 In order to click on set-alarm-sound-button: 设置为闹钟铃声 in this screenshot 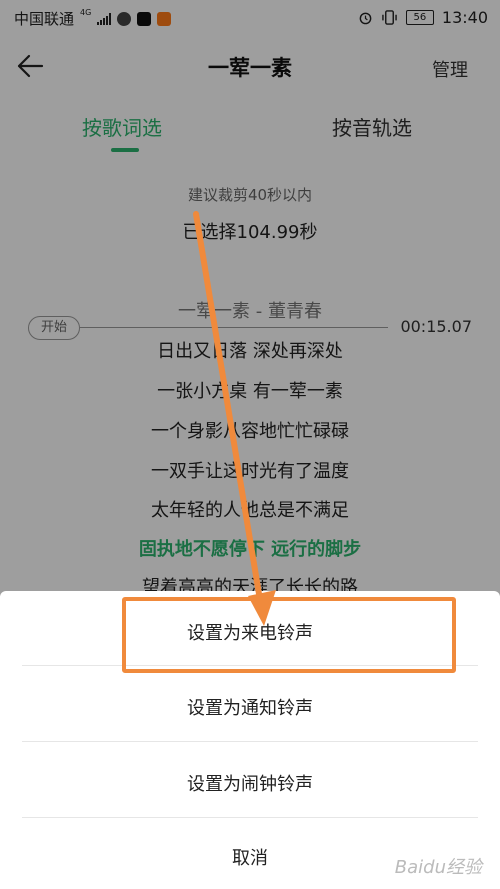, I will do `click(250, 783)`.